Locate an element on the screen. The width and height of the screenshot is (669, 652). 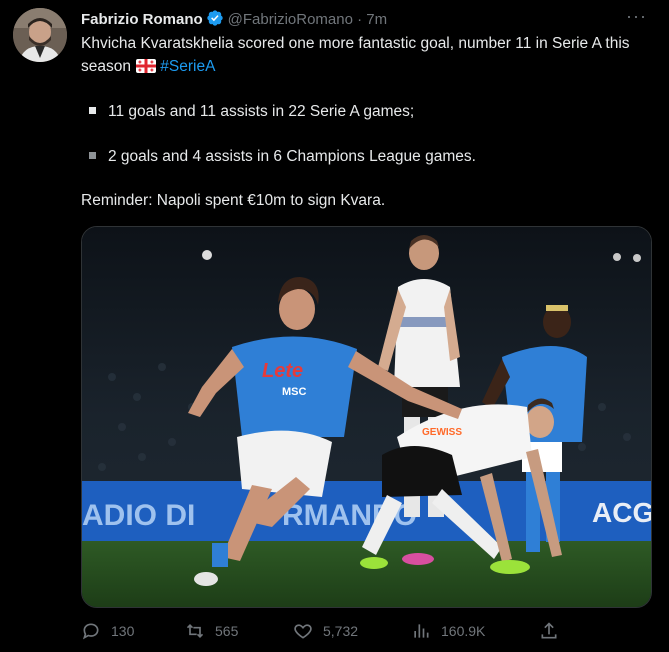
views-count: 160.9K is located at coordinates (463, 631).